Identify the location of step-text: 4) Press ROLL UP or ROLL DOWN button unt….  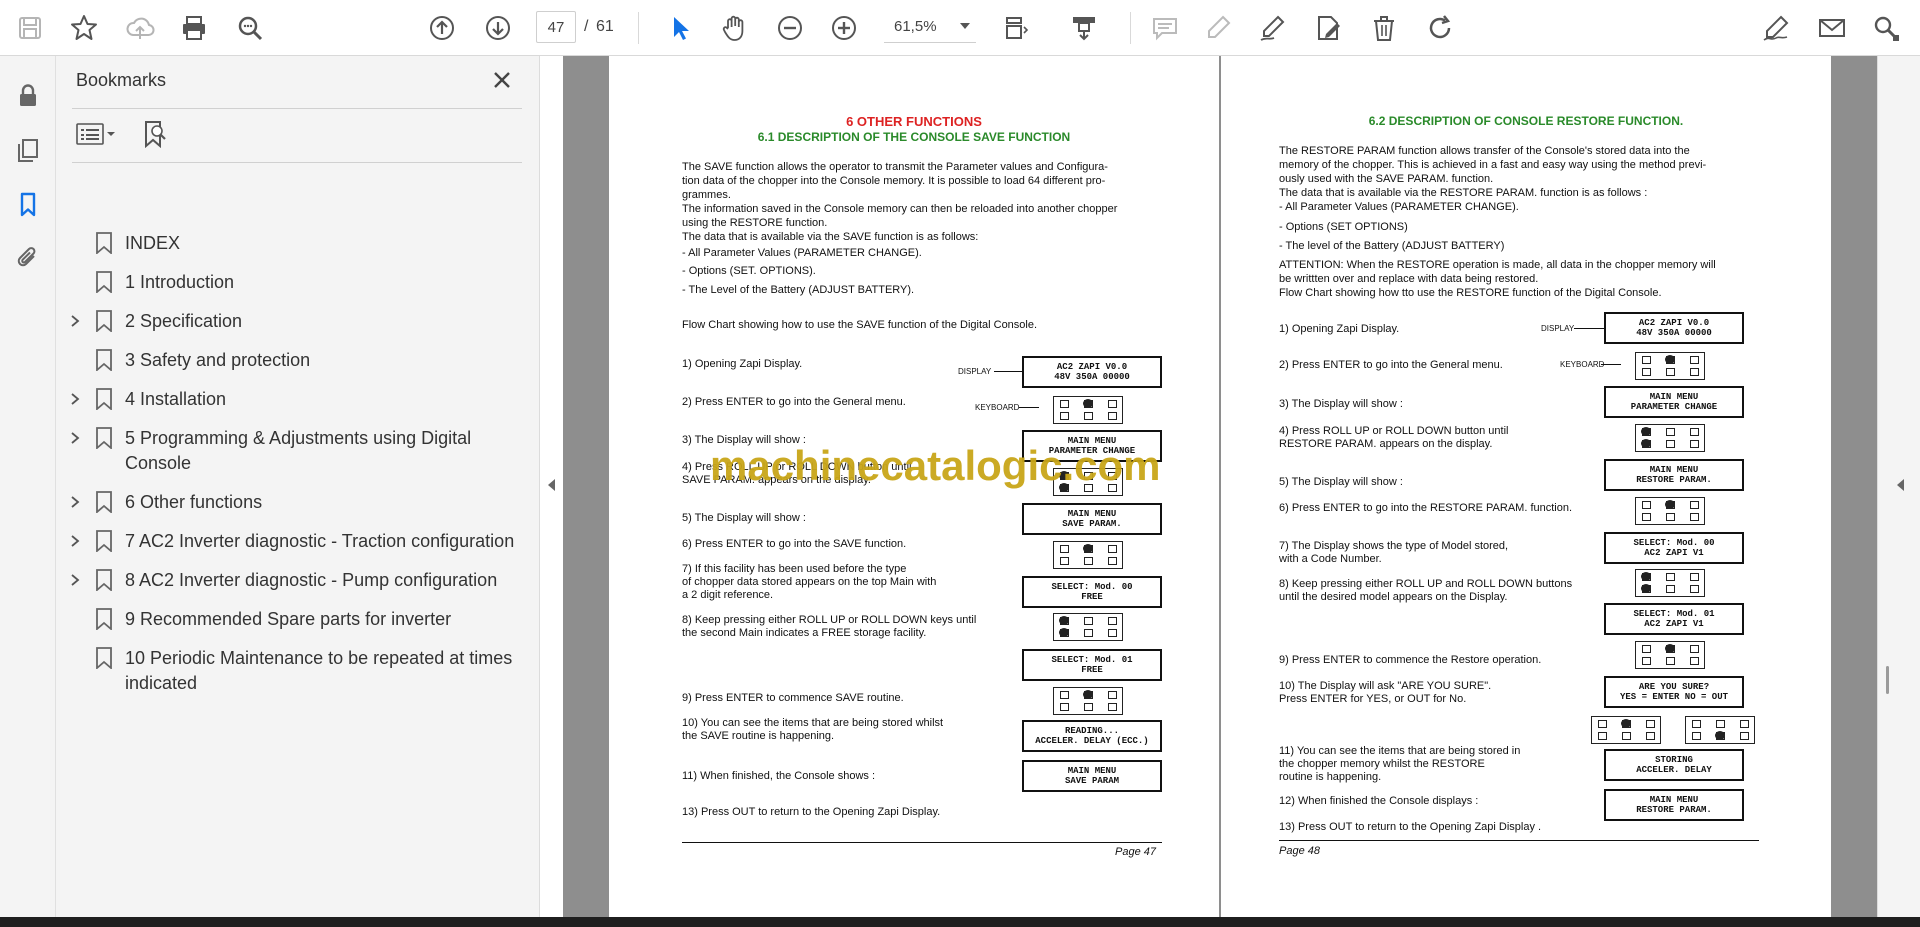
(1394, 437).